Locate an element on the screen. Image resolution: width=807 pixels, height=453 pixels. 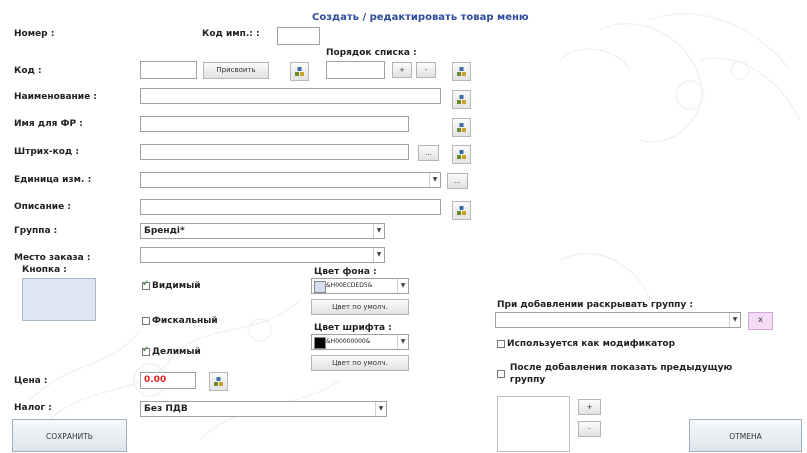
fr-name-input is located at coordinates (274, 124).